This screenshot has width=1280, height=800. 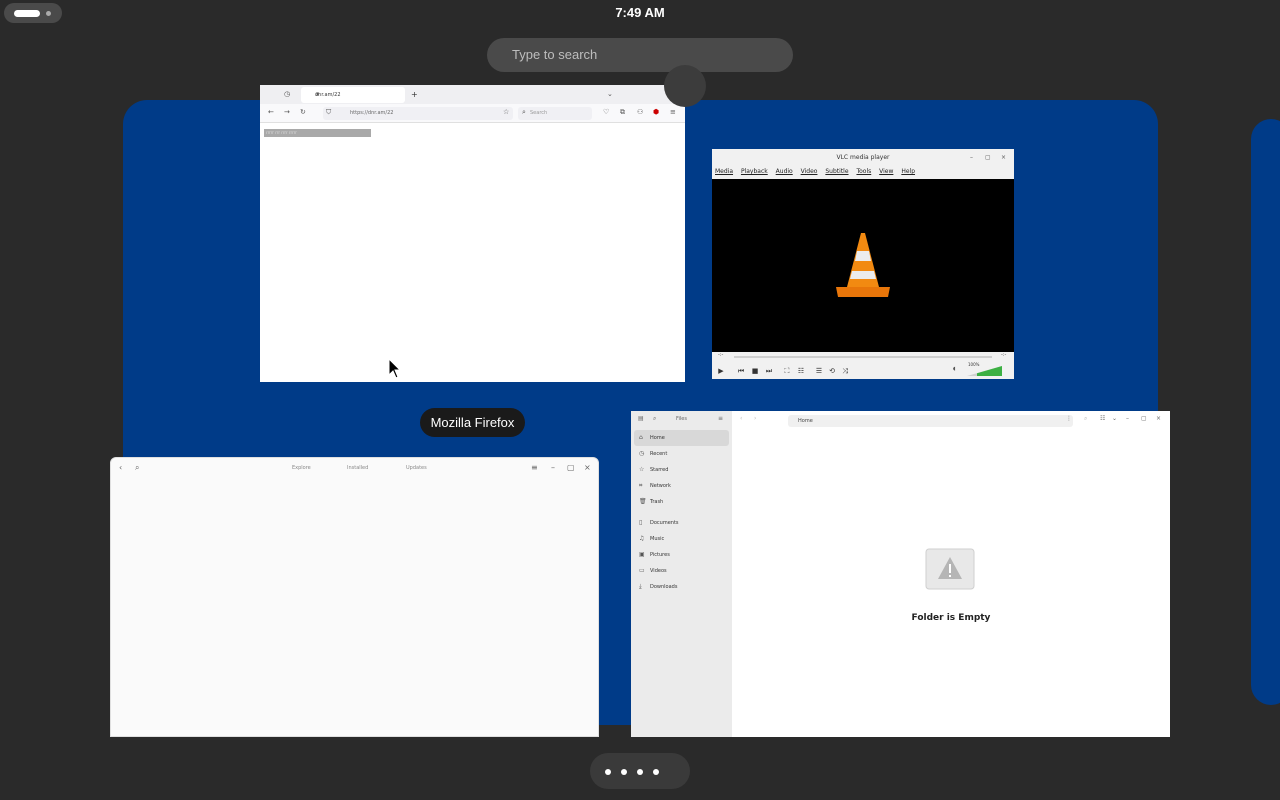 What do you see at coordinates (685, 86) in the screenshot?
I see `close-window-button` at bounding box center [685, 86].